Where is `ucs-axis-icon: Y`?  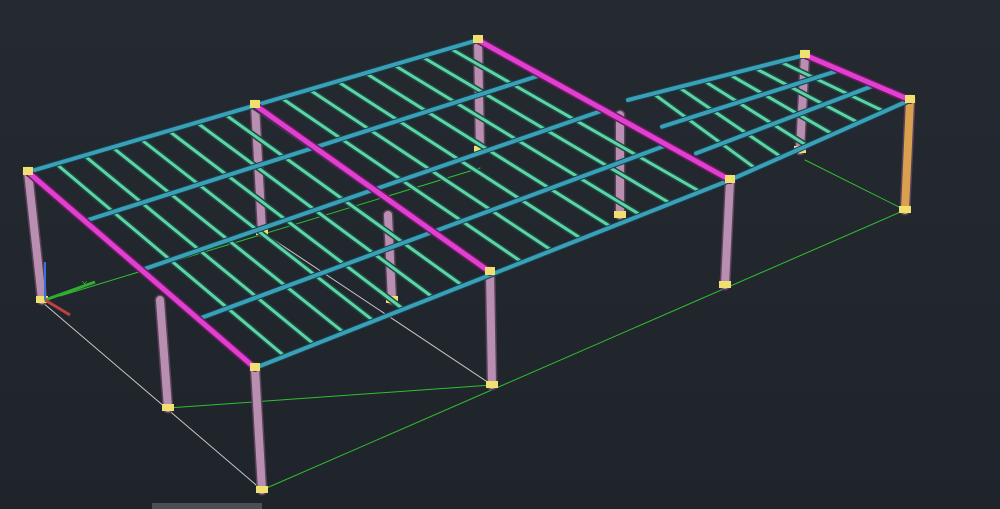
ucs-axis-icon: Y is located at coordinates (70, 289).